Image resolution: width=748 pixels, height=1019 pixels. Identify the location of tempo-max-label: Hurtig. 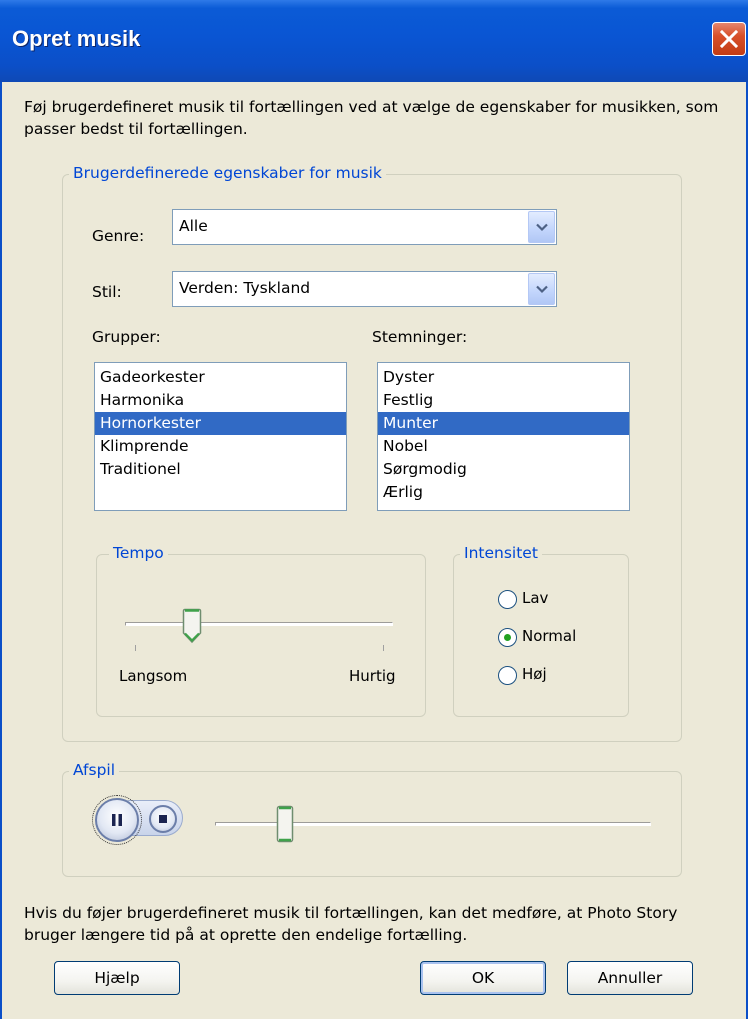
(372, 676).